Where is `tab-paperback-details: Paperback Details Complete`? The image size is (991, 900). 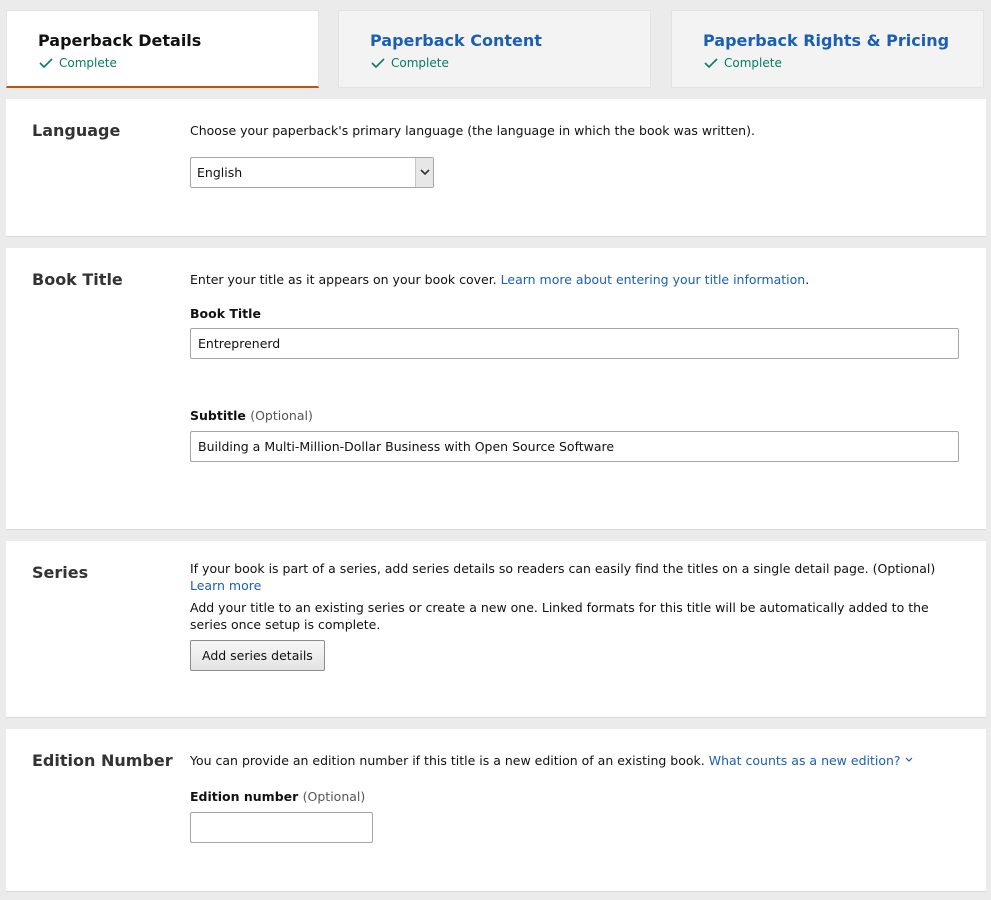 tab-paperback-details: Paperback Details Complete is located at coordinates (162, 49).